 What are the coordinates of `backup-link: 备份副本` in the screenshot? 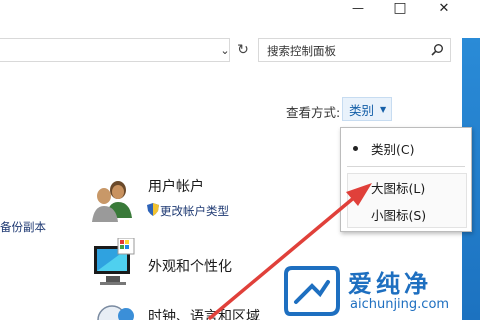 It's located at (23, 227).